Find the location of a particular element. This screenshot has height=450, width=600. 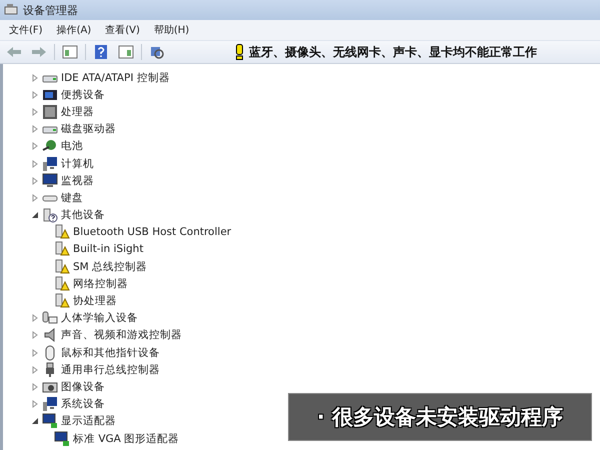

monitor-icon is located at coordinates (50, 180).